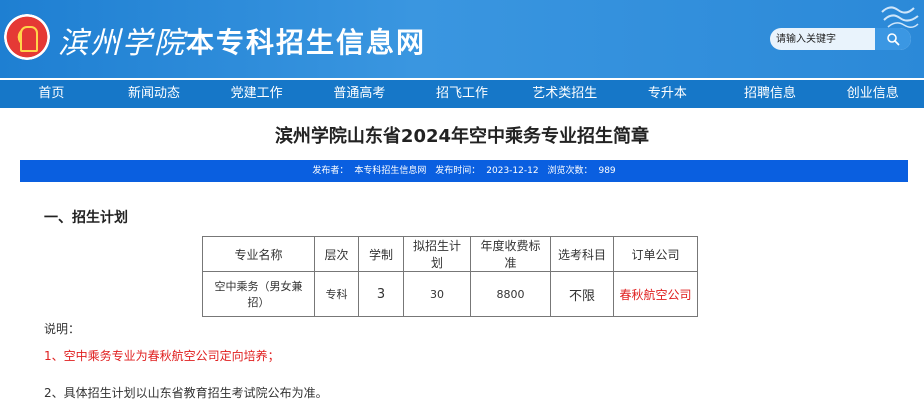  Describe the element at coordinates (655, 254) in the screenshot. I see `table-header-sponsor-company: 订单公司` at that location.